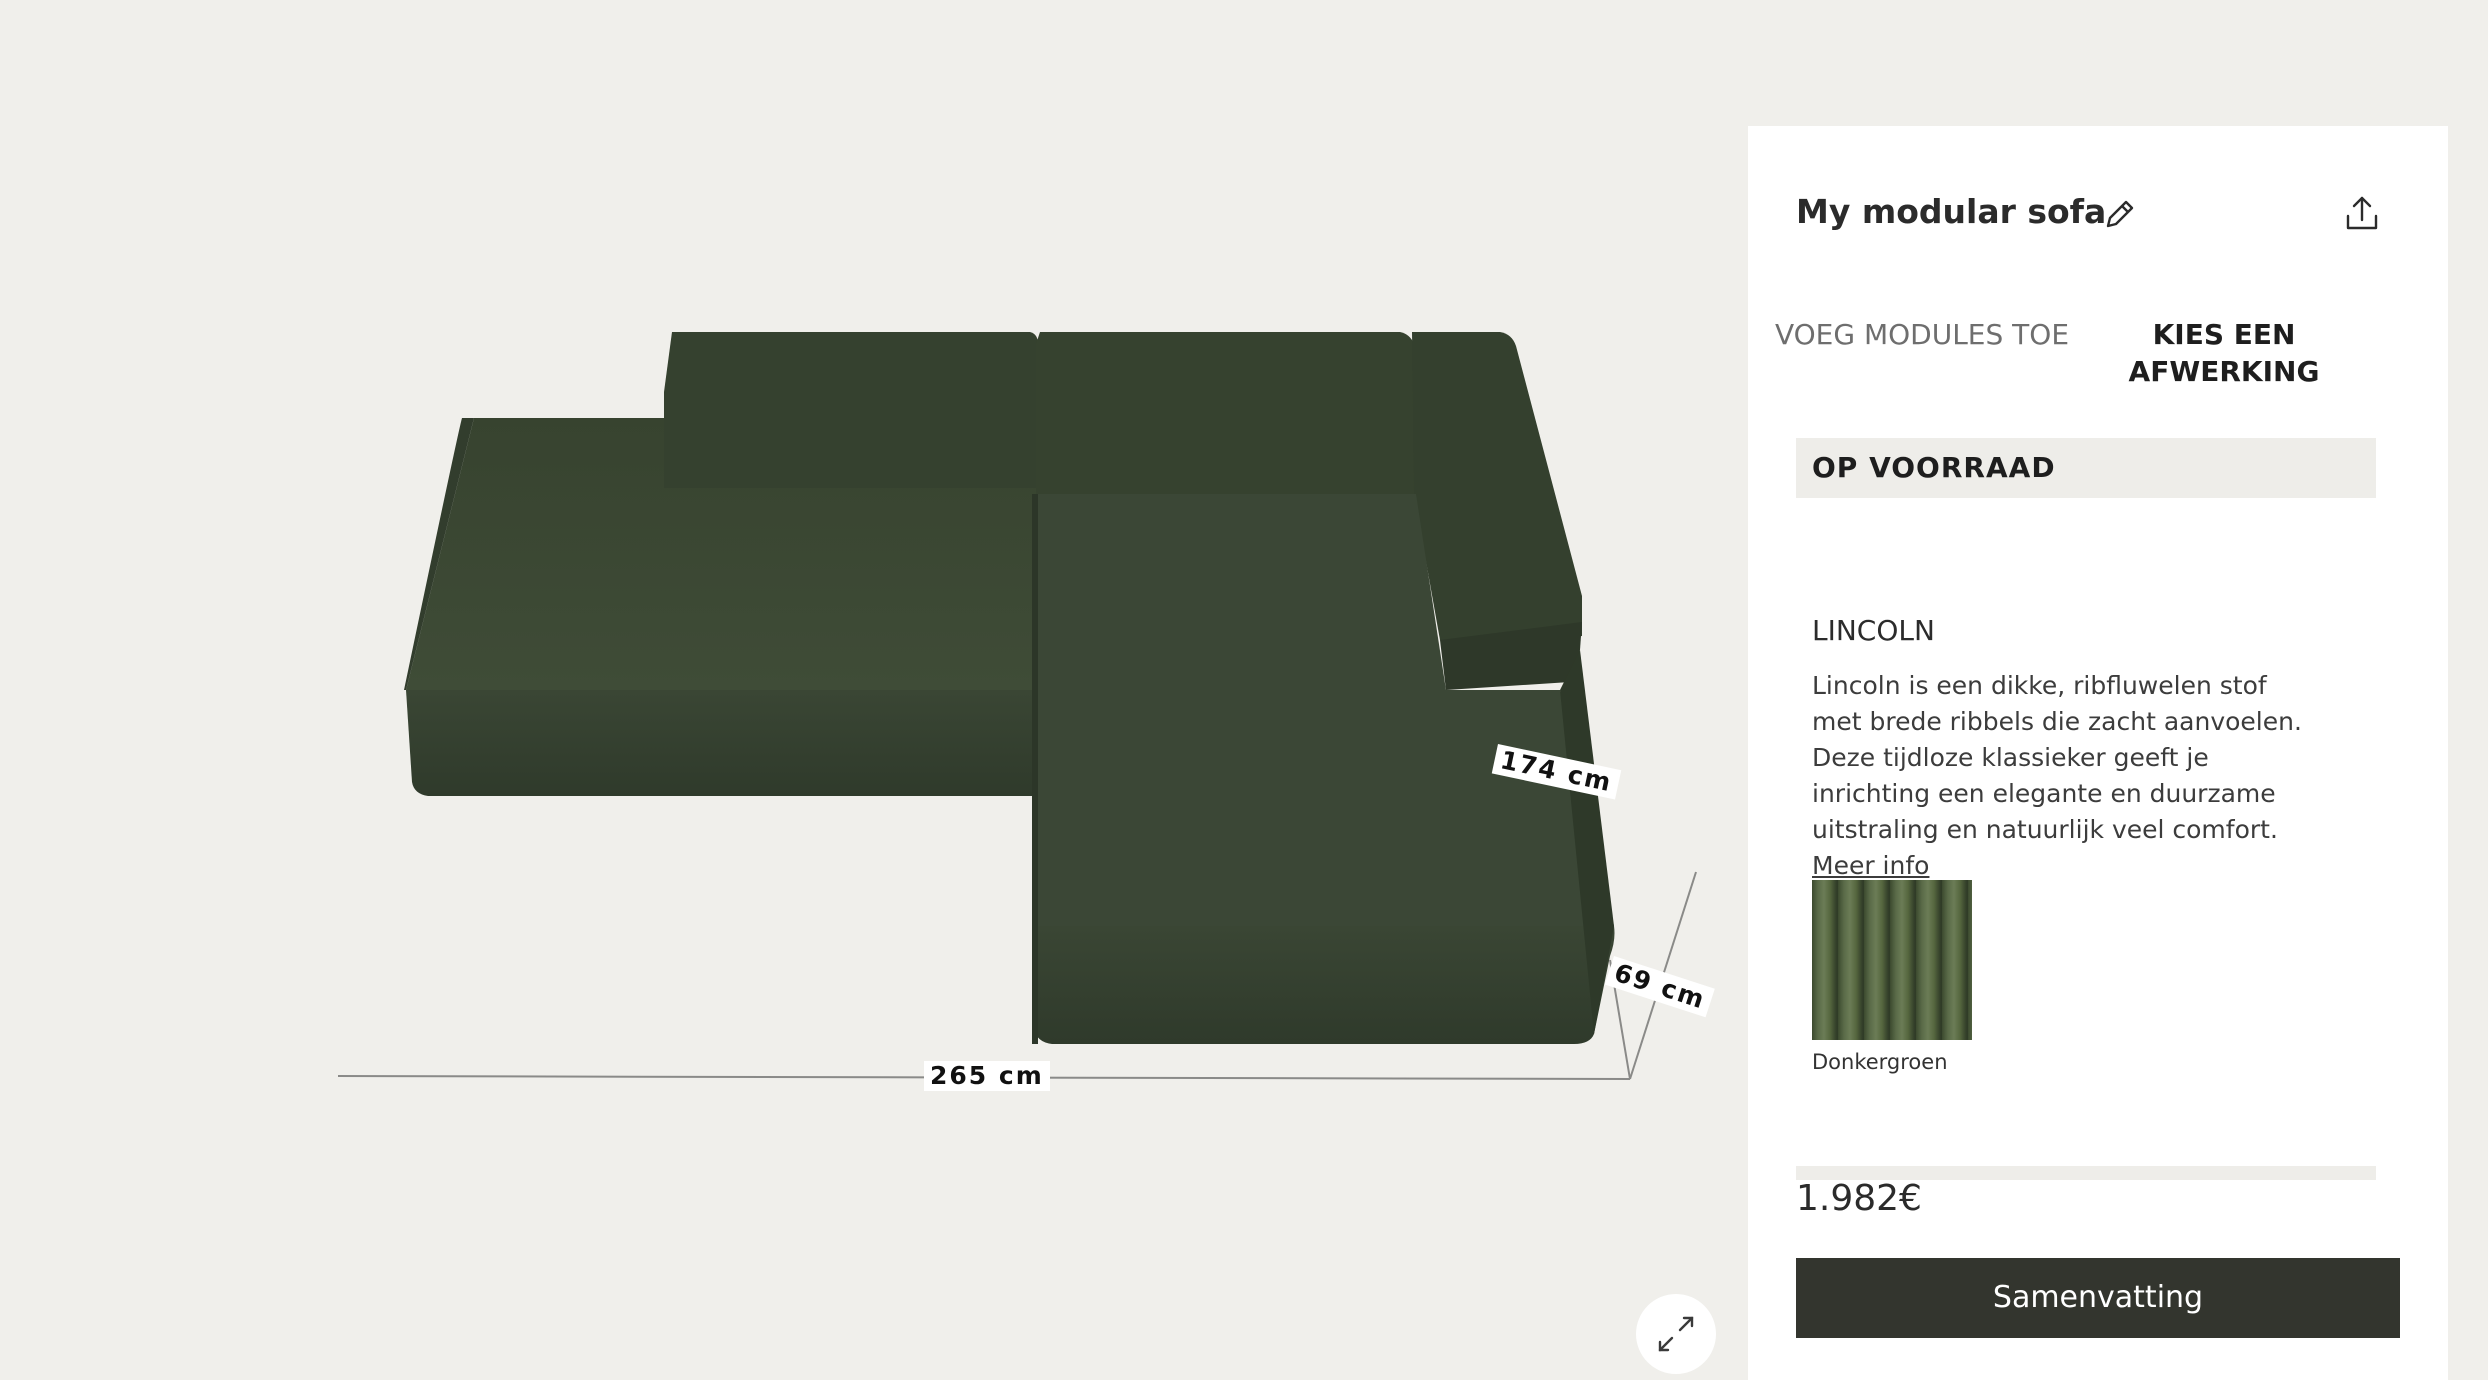 The width and height of the screenshot is (2488, 1380). Describe the element at coordinates (2086, 468) in the screenshot. I see `section-header-in-stock: OP VOORRAAD` at that location.